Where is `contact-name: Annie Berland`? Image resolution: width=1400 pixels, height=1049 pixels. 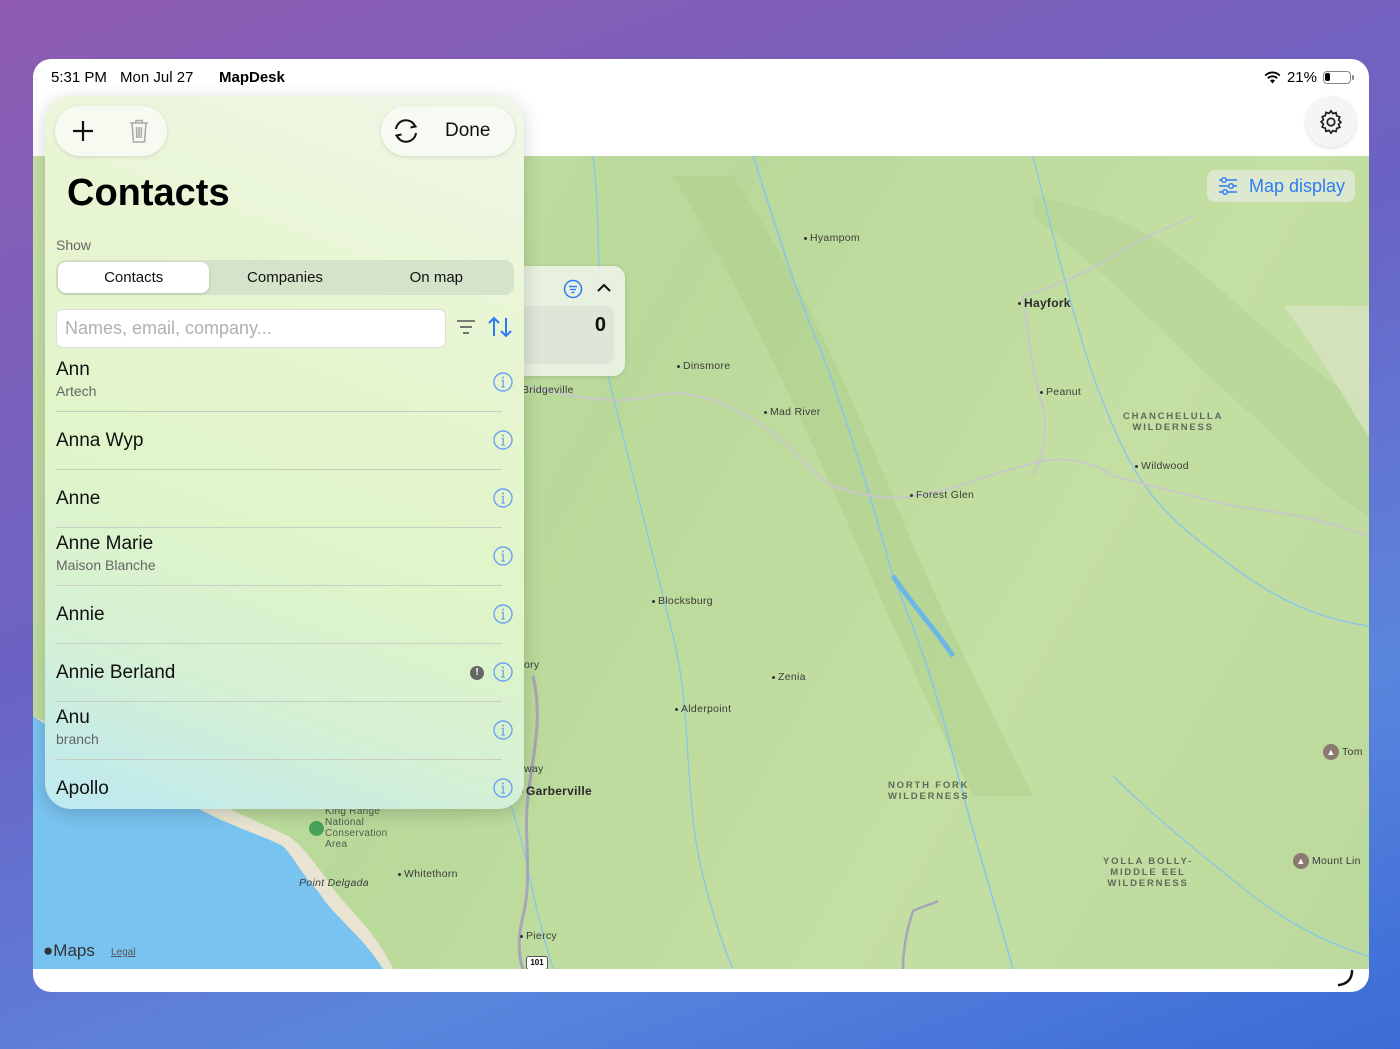
contact-name: Annie Berland is located at coordinates (116, 672).